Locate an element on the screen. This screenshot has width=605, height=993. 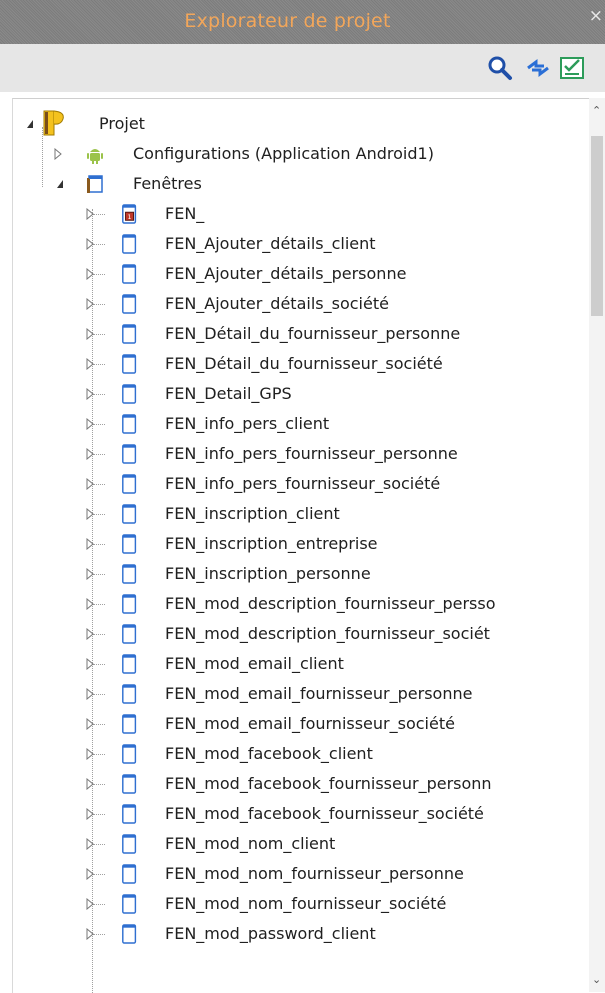
scroll-down-icon: ⌄ is located at coordinates (596, 979).